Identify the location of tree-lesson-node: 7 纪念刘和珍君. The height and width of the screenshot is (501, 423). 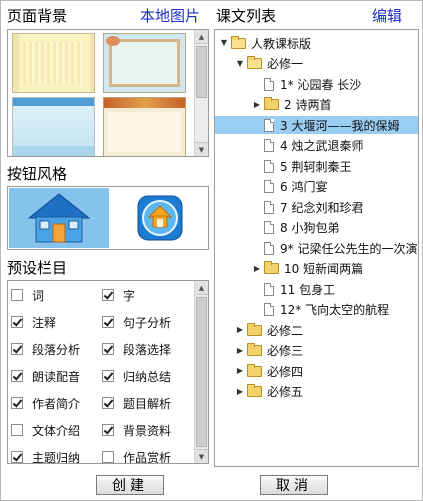
(307, 207).